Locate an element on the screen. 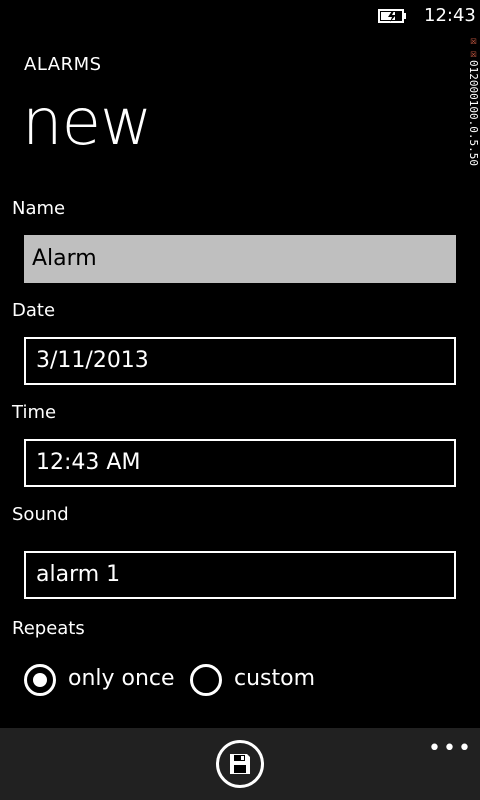 The height and width of the screenshot is (800, 480). radio-custom is located at coordinates (206, 680).